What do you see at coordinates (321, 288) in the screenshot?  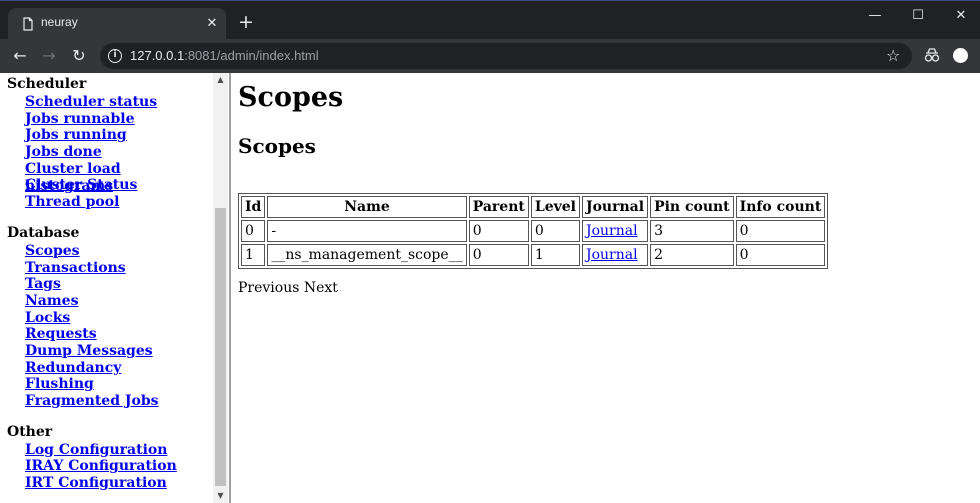 I see `next-link: Next` at bounding box center [321, 288].